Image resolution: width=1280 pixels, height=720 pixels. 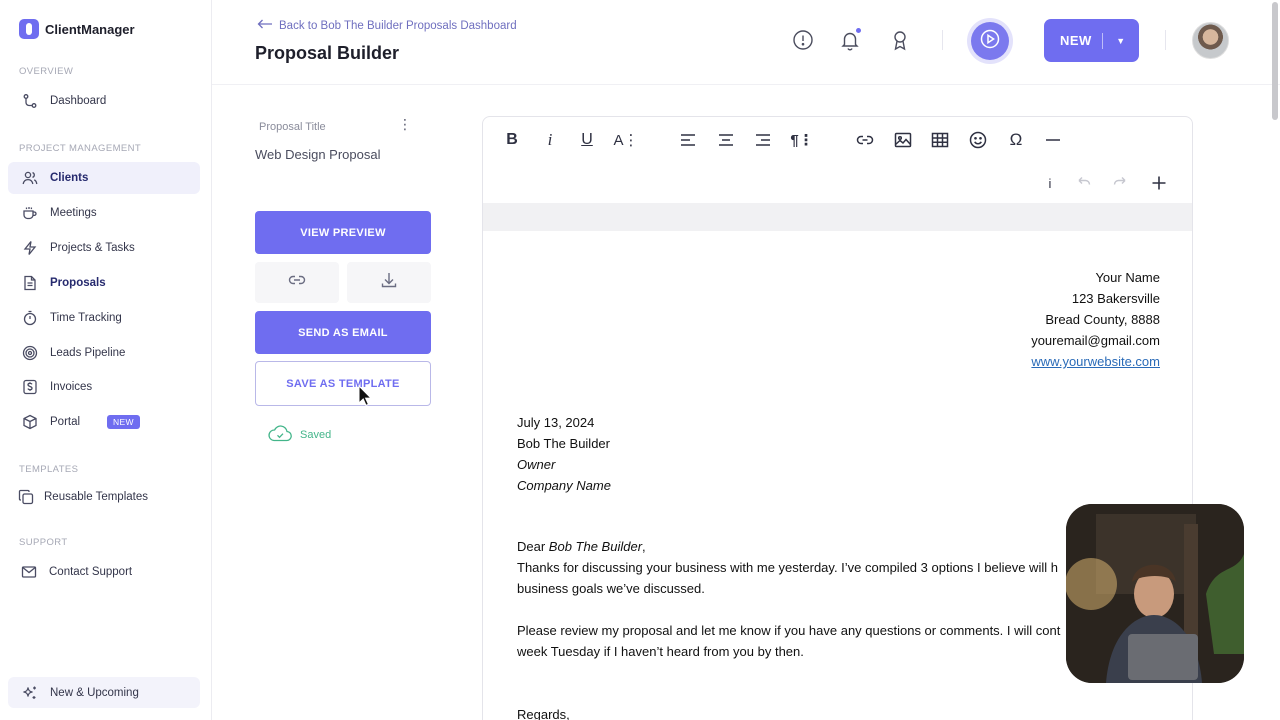 I want to click on sidebar-item-proposals: Proposals, so click(x=104, y=283).